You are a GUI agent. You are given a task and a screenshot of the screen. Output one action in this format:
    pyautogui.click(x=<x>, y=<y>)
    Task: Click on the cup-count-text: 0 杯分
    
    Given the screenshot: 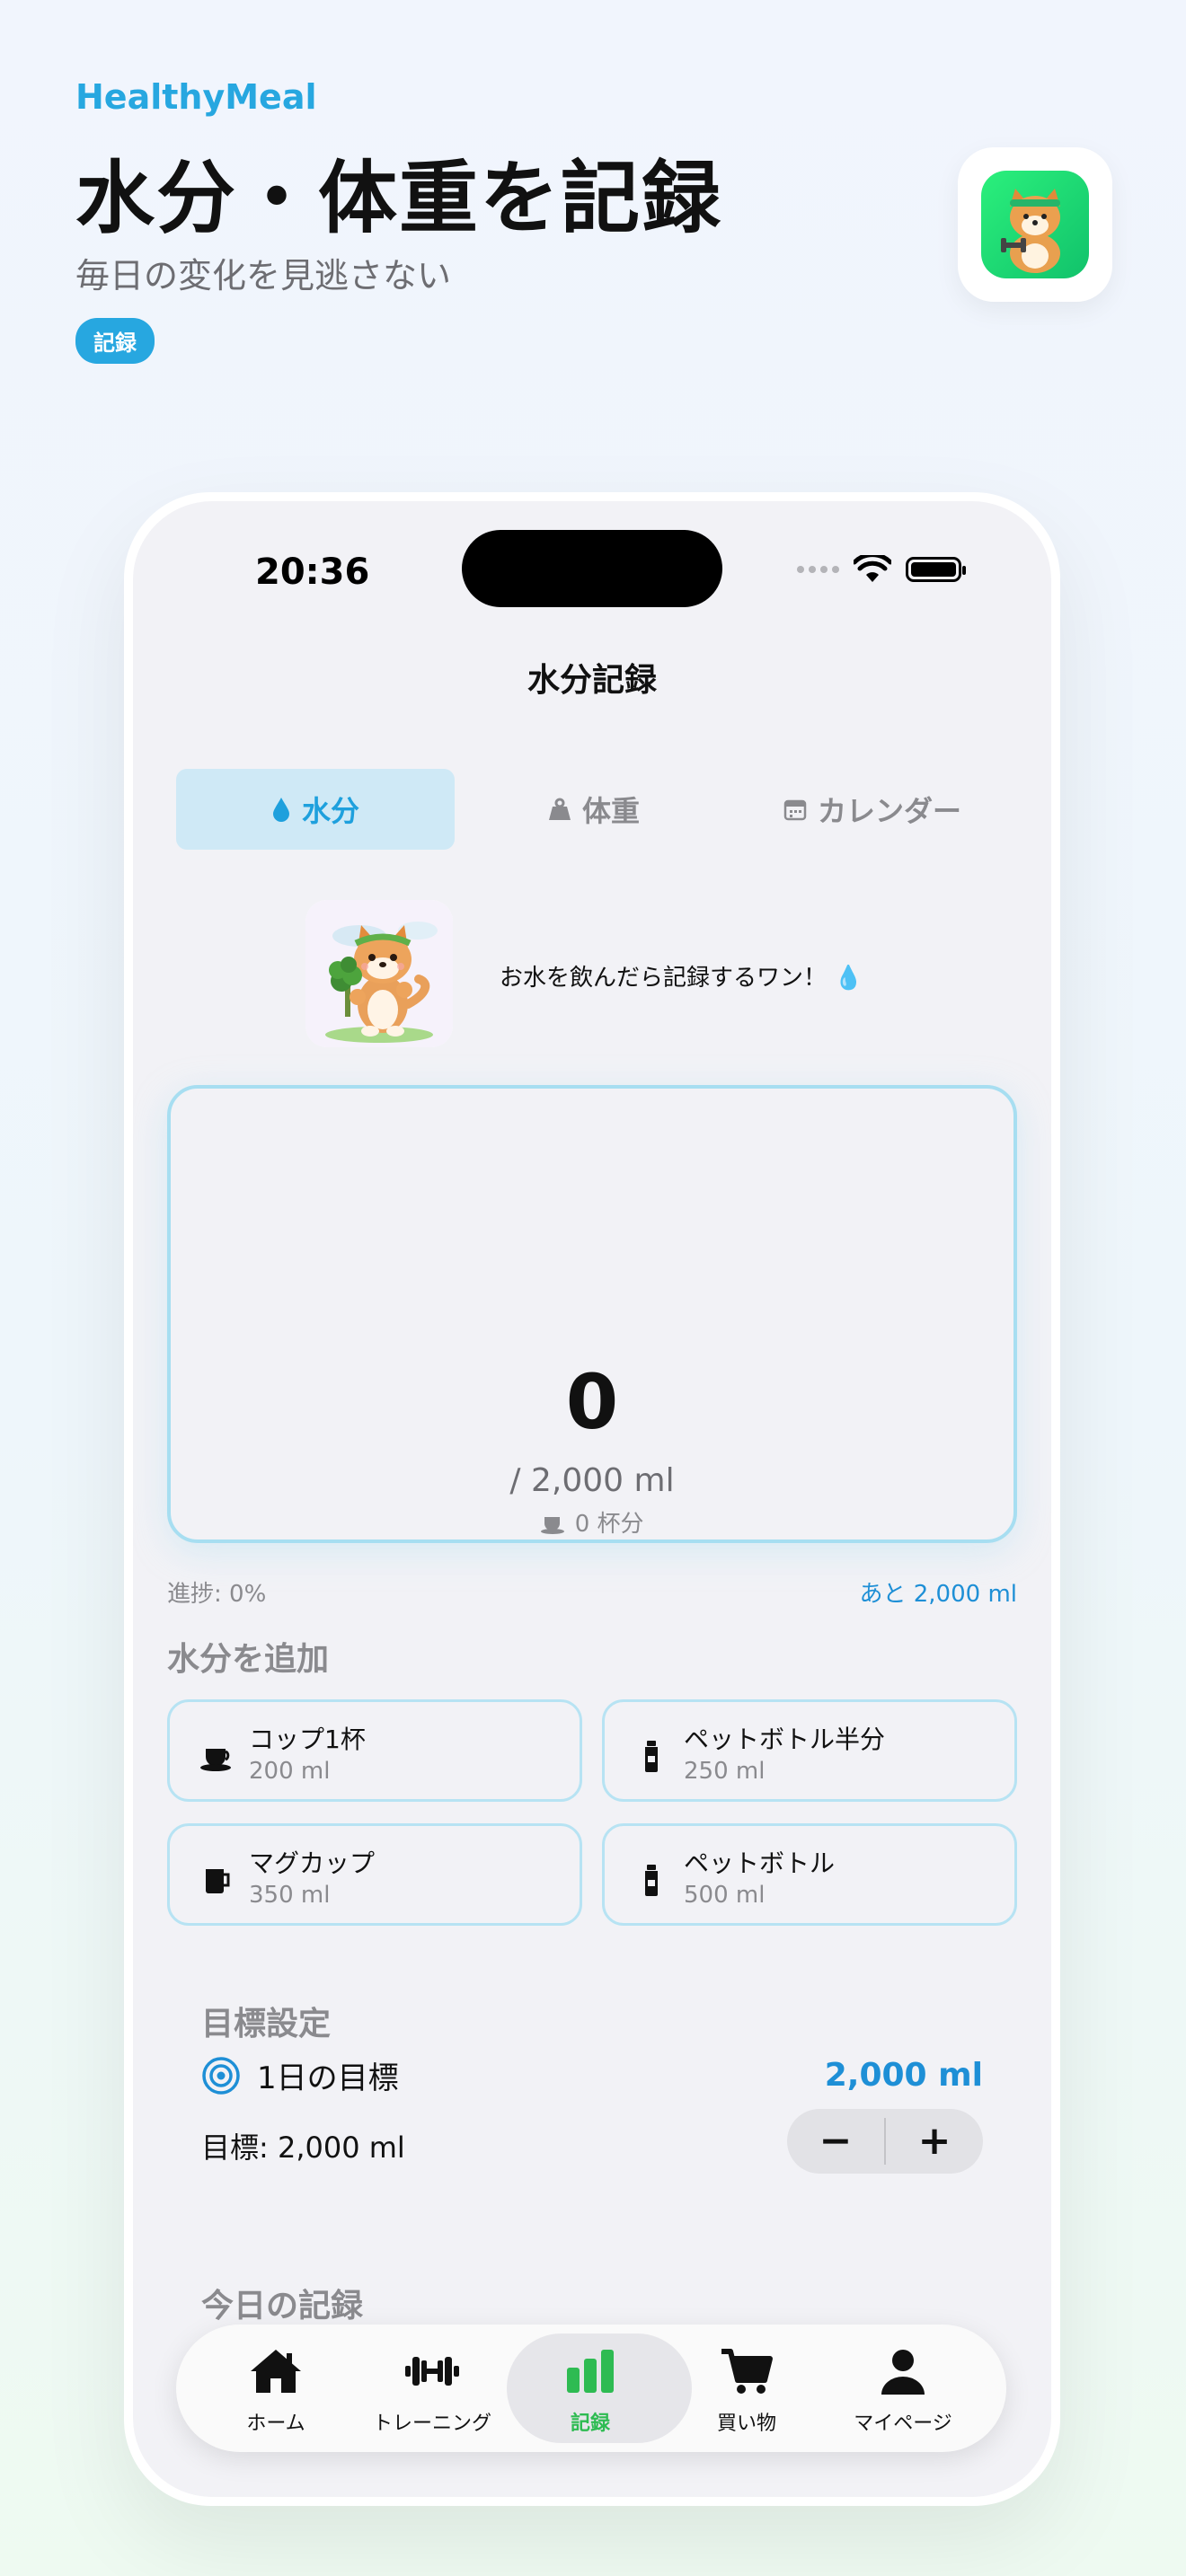 What is the action you would take?
    pyautogui.click(x=609, y=1524)
    